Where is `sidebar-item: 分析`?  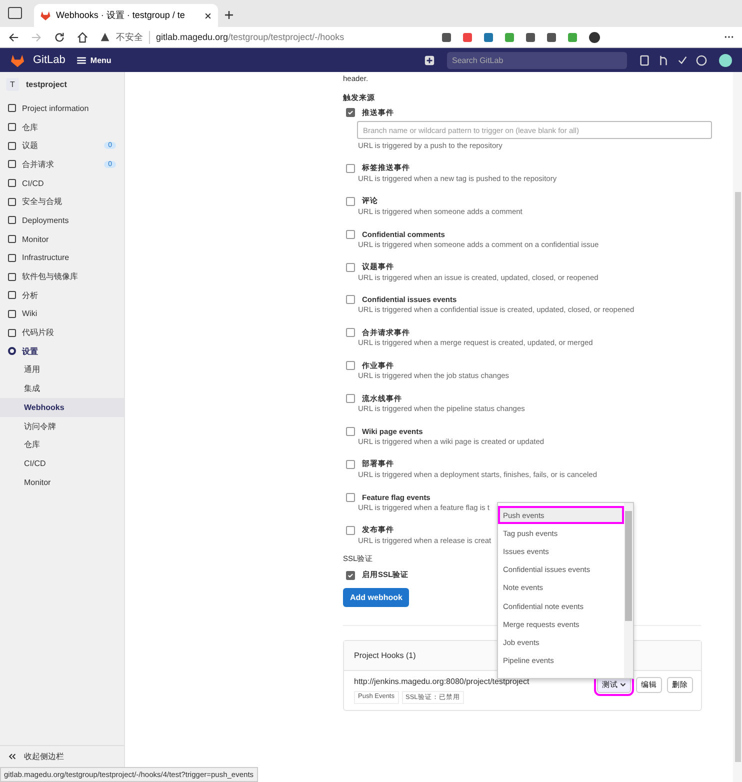
sidebar-item: 分析 is located at coordinates (62, 295).